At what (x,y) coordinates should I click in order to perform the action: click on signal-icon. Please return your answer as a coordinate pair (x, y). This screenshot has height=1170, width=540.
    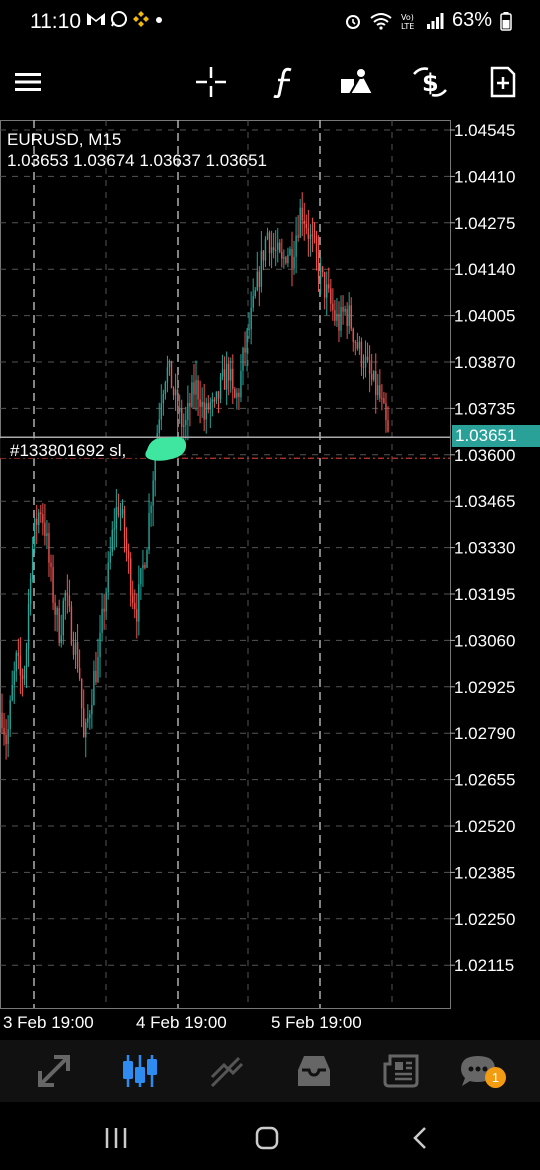
    Looking at the image, I should click on (435, 20).